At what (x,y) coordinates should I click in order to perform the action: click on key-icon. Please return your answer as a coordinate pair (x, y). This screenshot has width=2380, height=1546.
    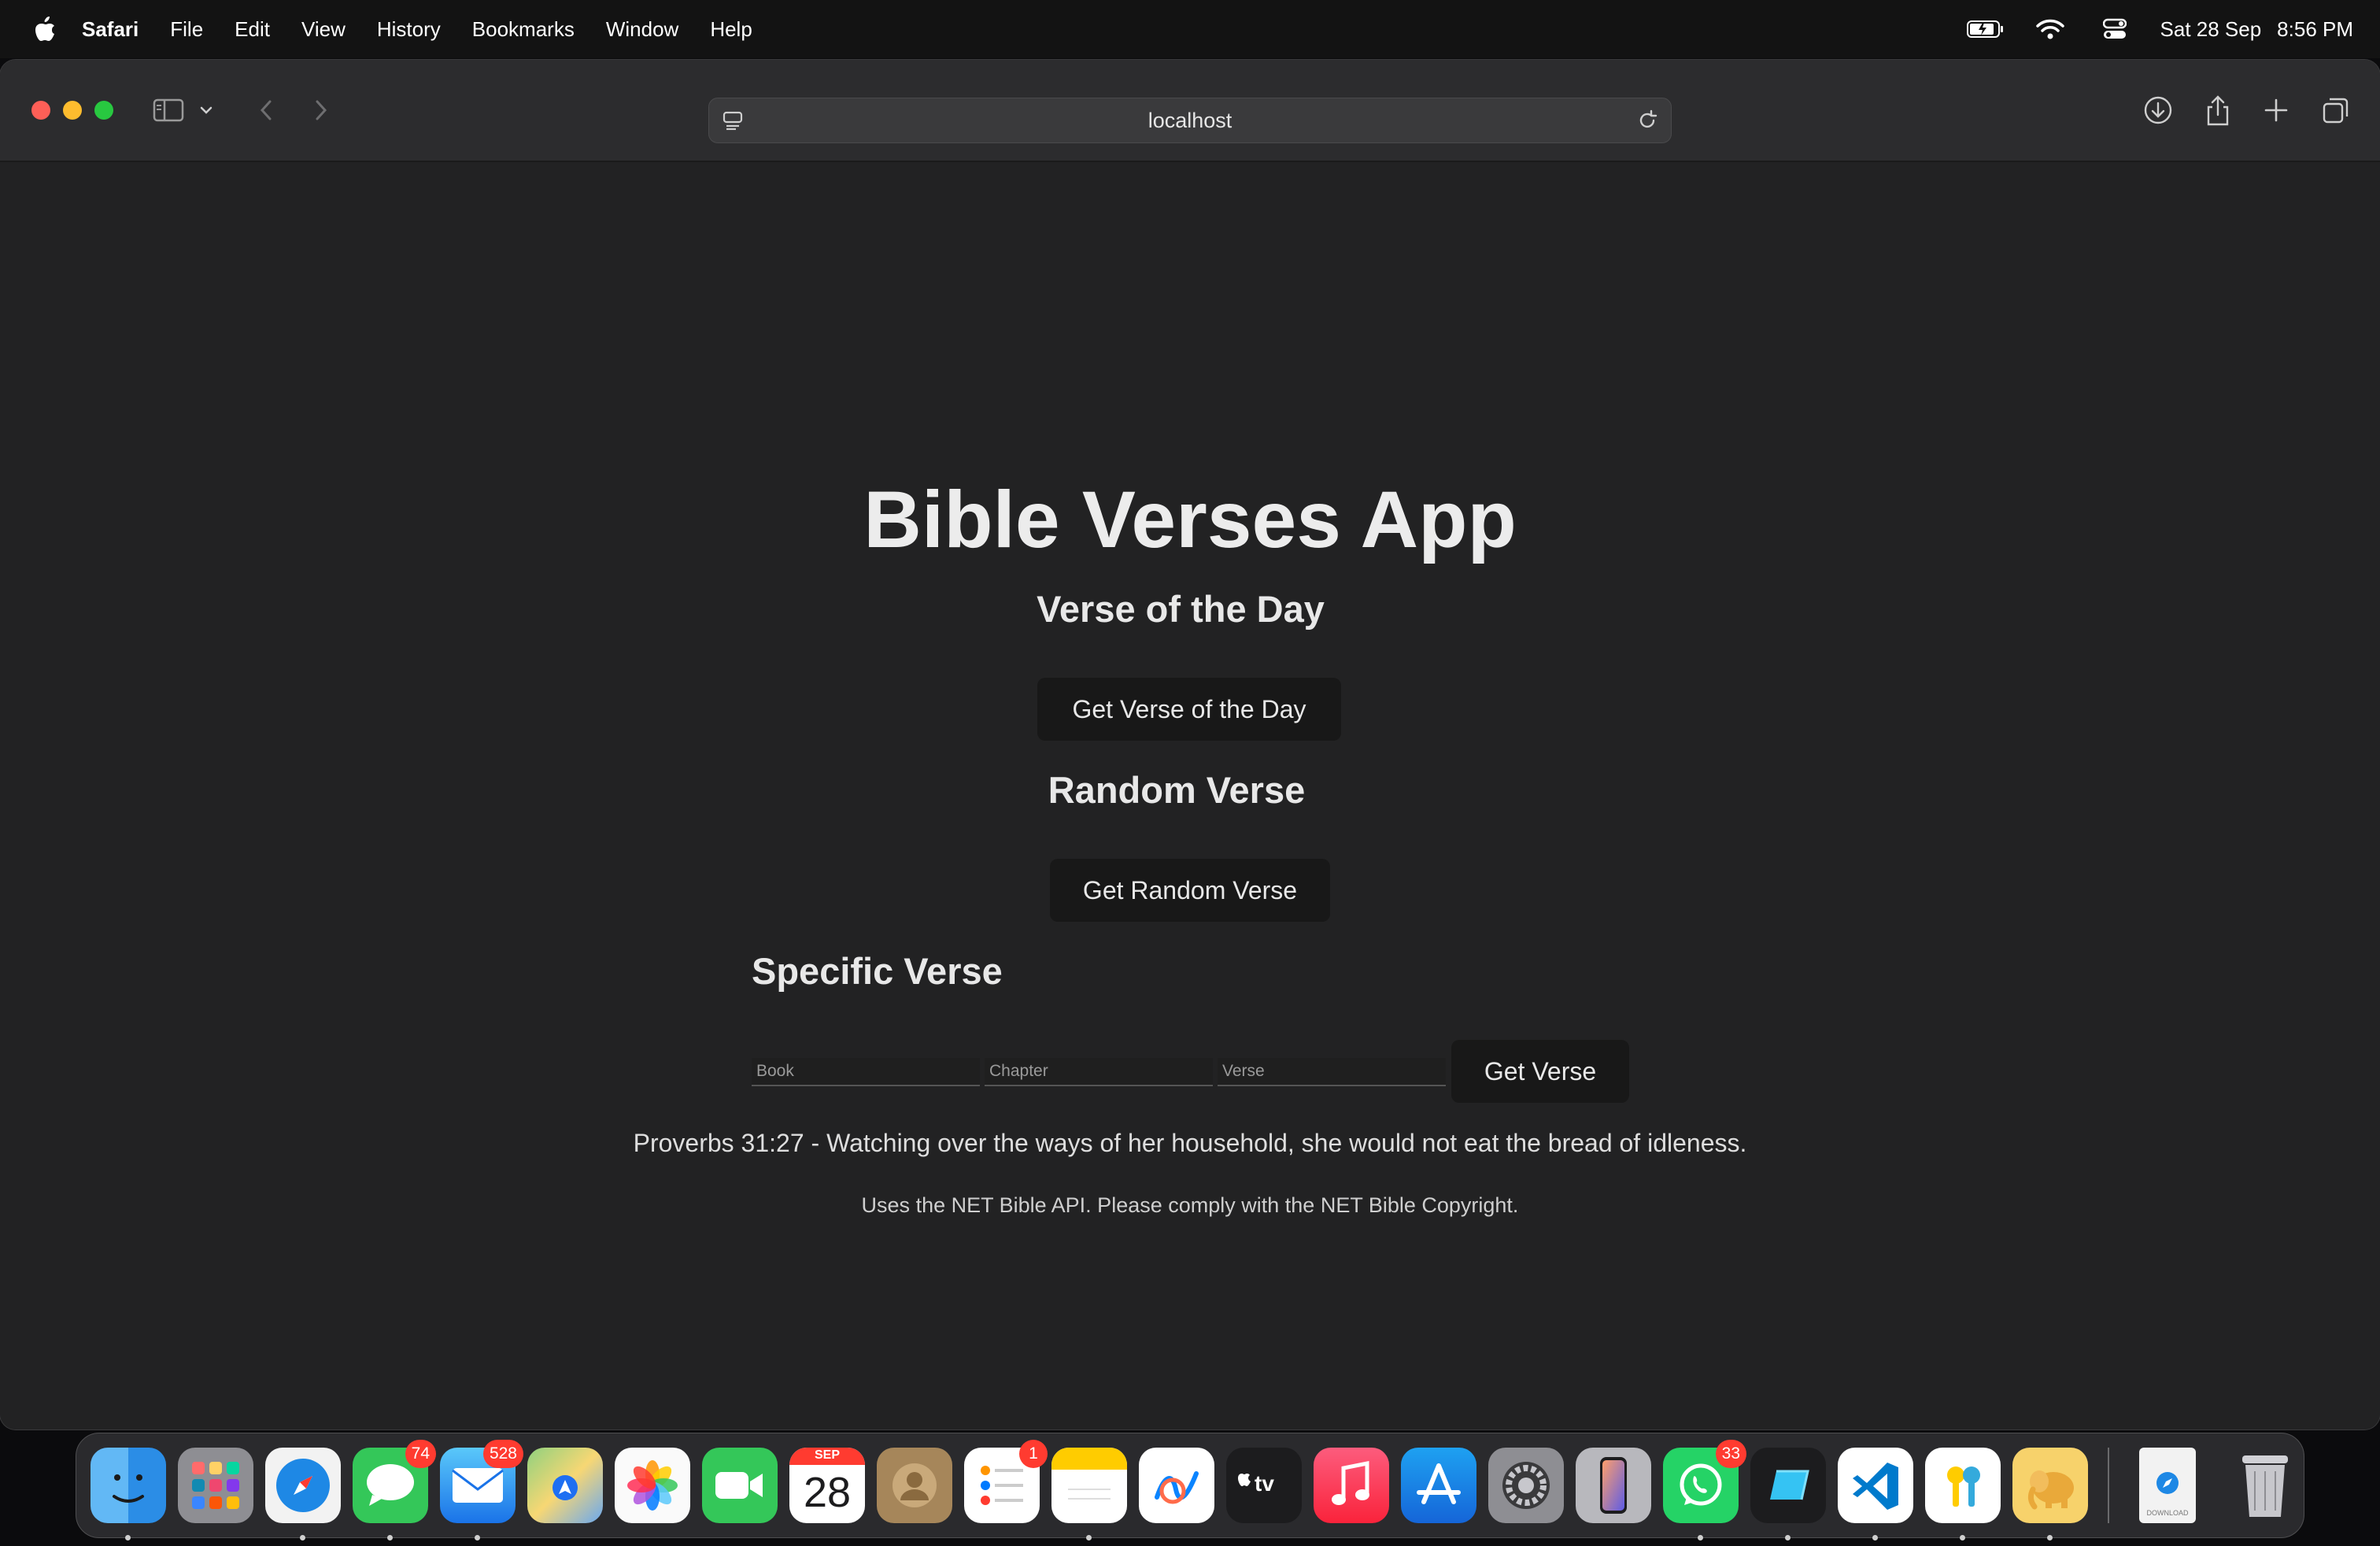
    Looking at the image, I should click on (1963, 1486).